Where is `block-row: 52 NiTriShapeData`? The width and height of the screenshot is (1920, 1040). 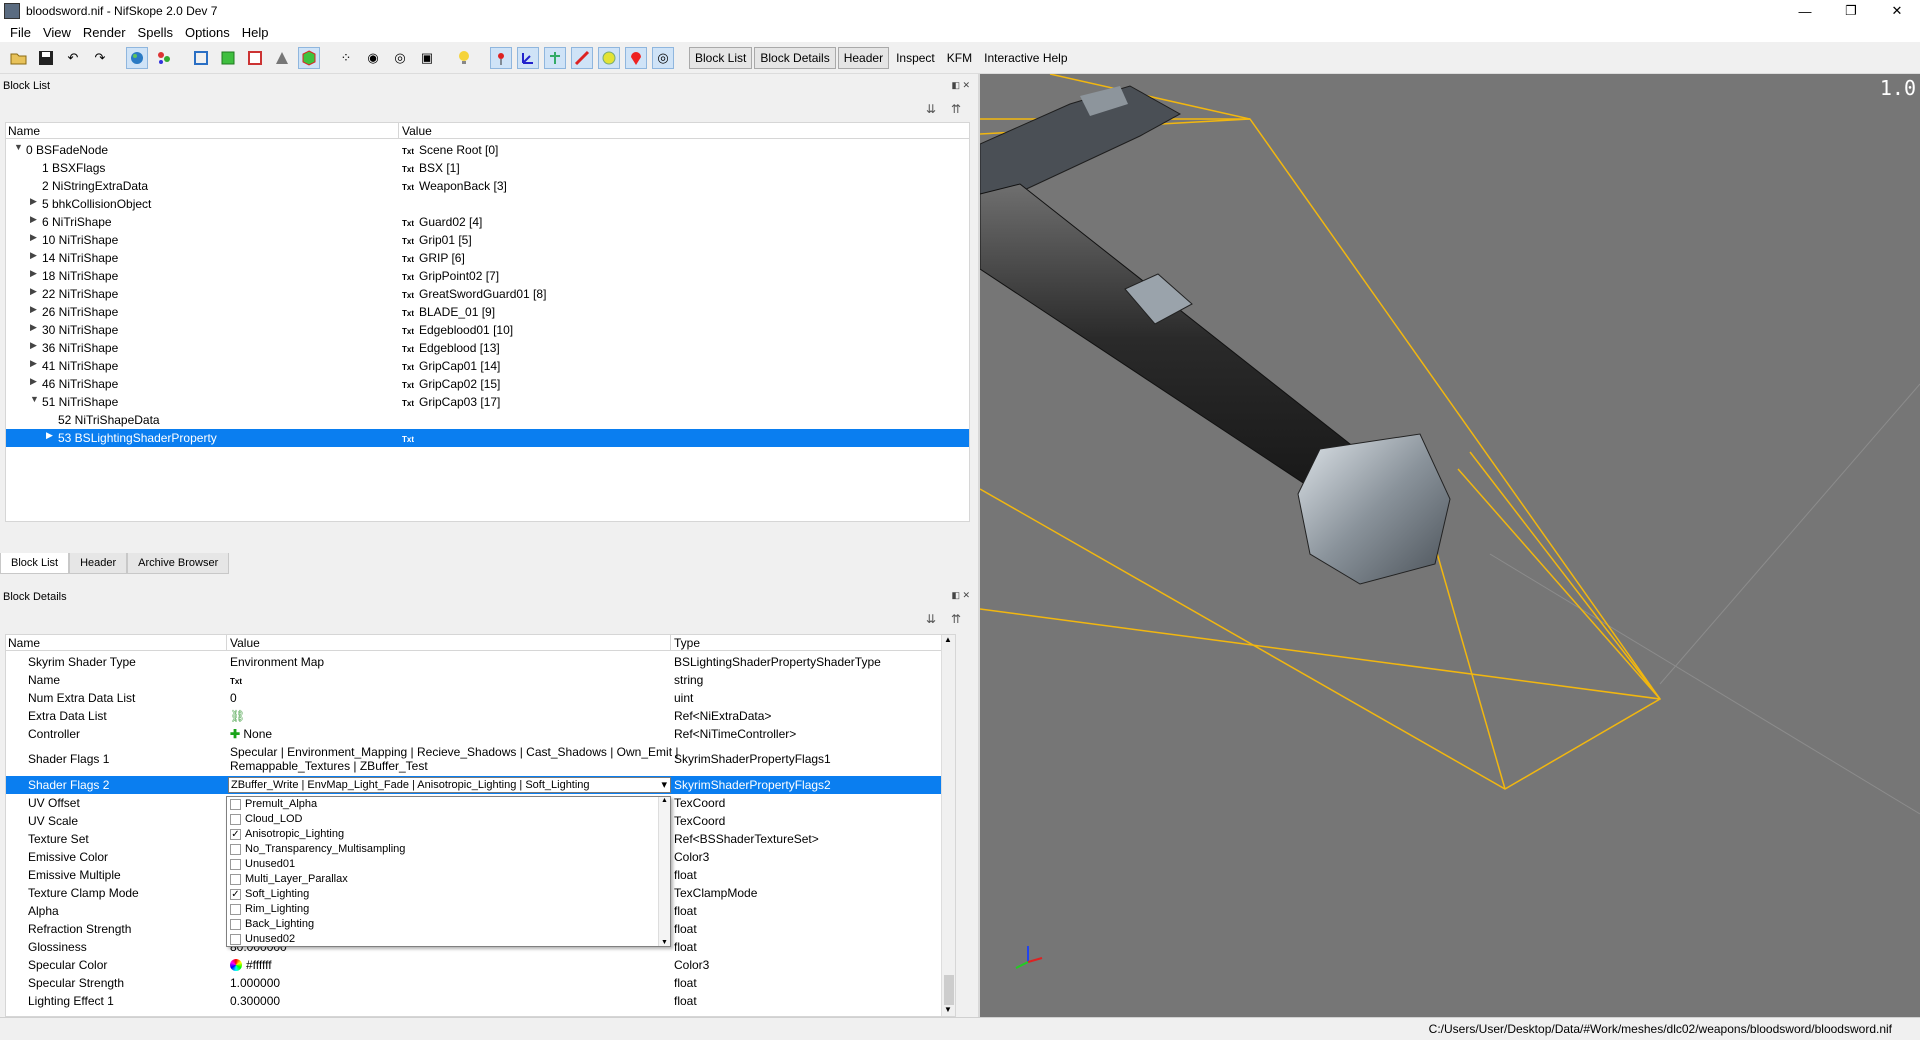
block-row: 52 NiTriShapeData is located at coordinates (487, 420).